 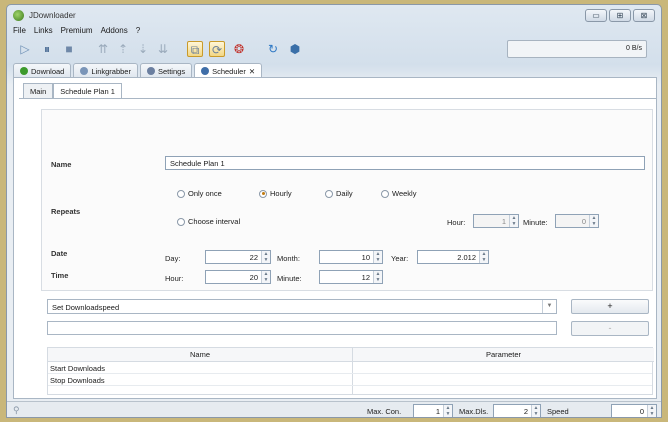 I want to click on table-row: Stop Downloads, so click(x=350, y=380).